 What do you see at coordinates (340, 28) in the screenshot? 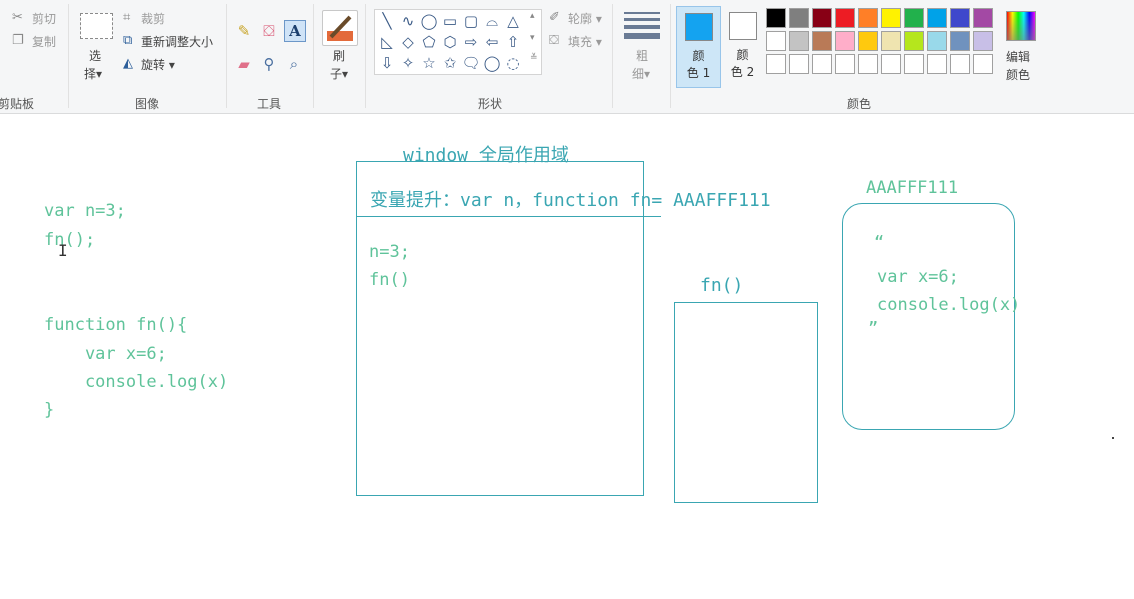
I see `brush-icon` at bounding box center [340, 28].